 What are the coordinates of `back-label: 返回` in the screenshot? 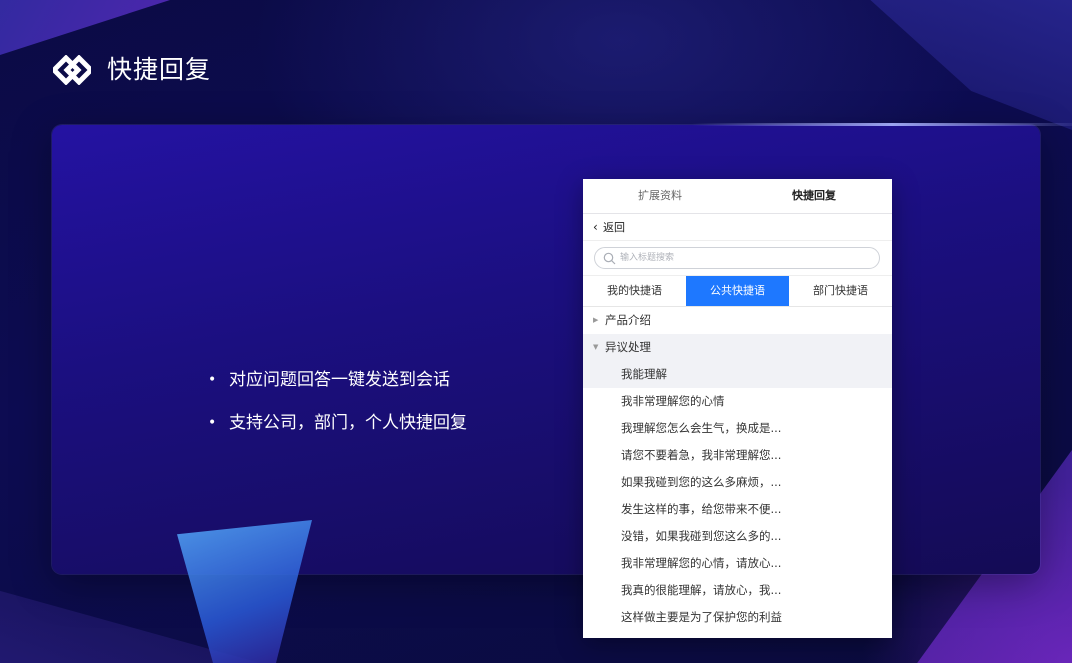 It's located at (614, 227).